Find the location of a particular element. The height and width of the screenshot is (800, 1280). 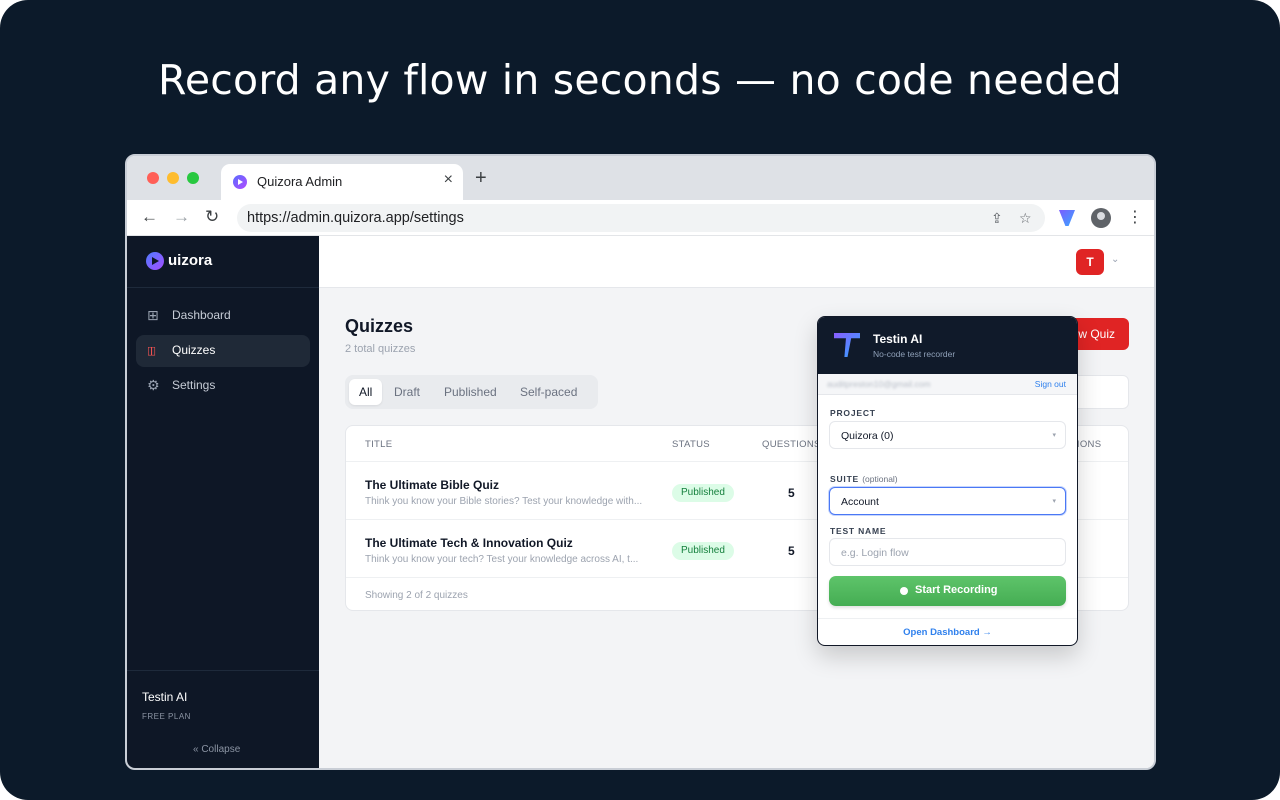

sidebar-divider is located at coordinates (223, 287).